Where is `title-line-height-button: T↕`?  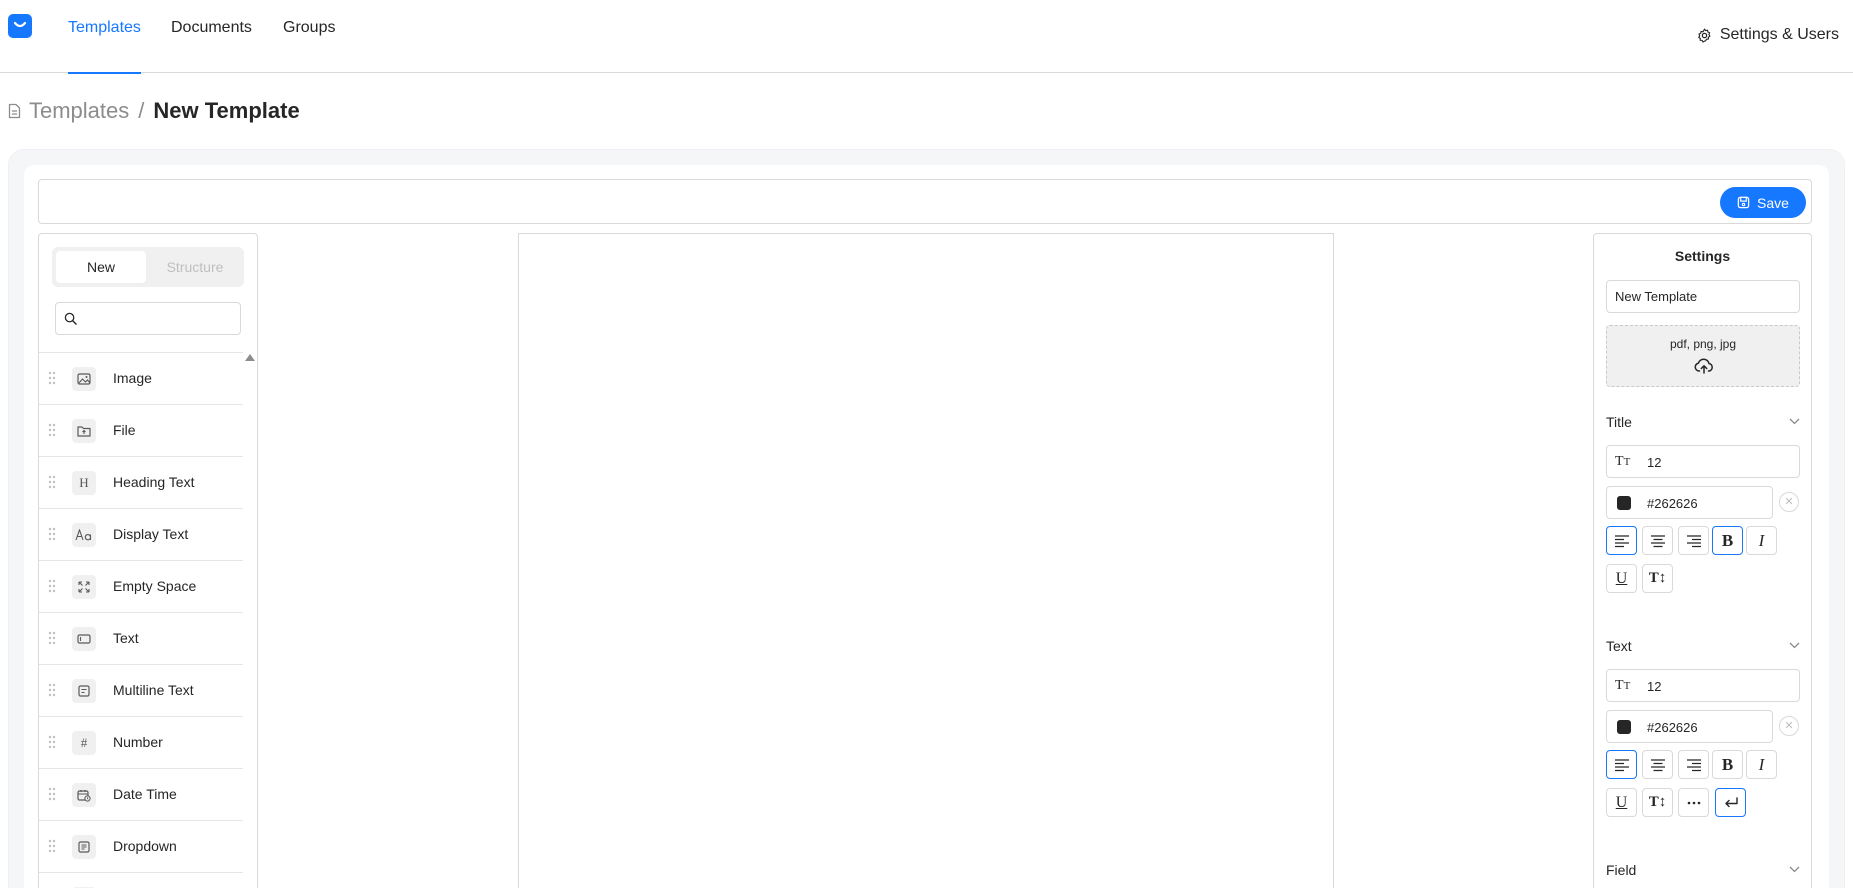
title-line-height-button: T↕ is located at coordinates (1657, 578).